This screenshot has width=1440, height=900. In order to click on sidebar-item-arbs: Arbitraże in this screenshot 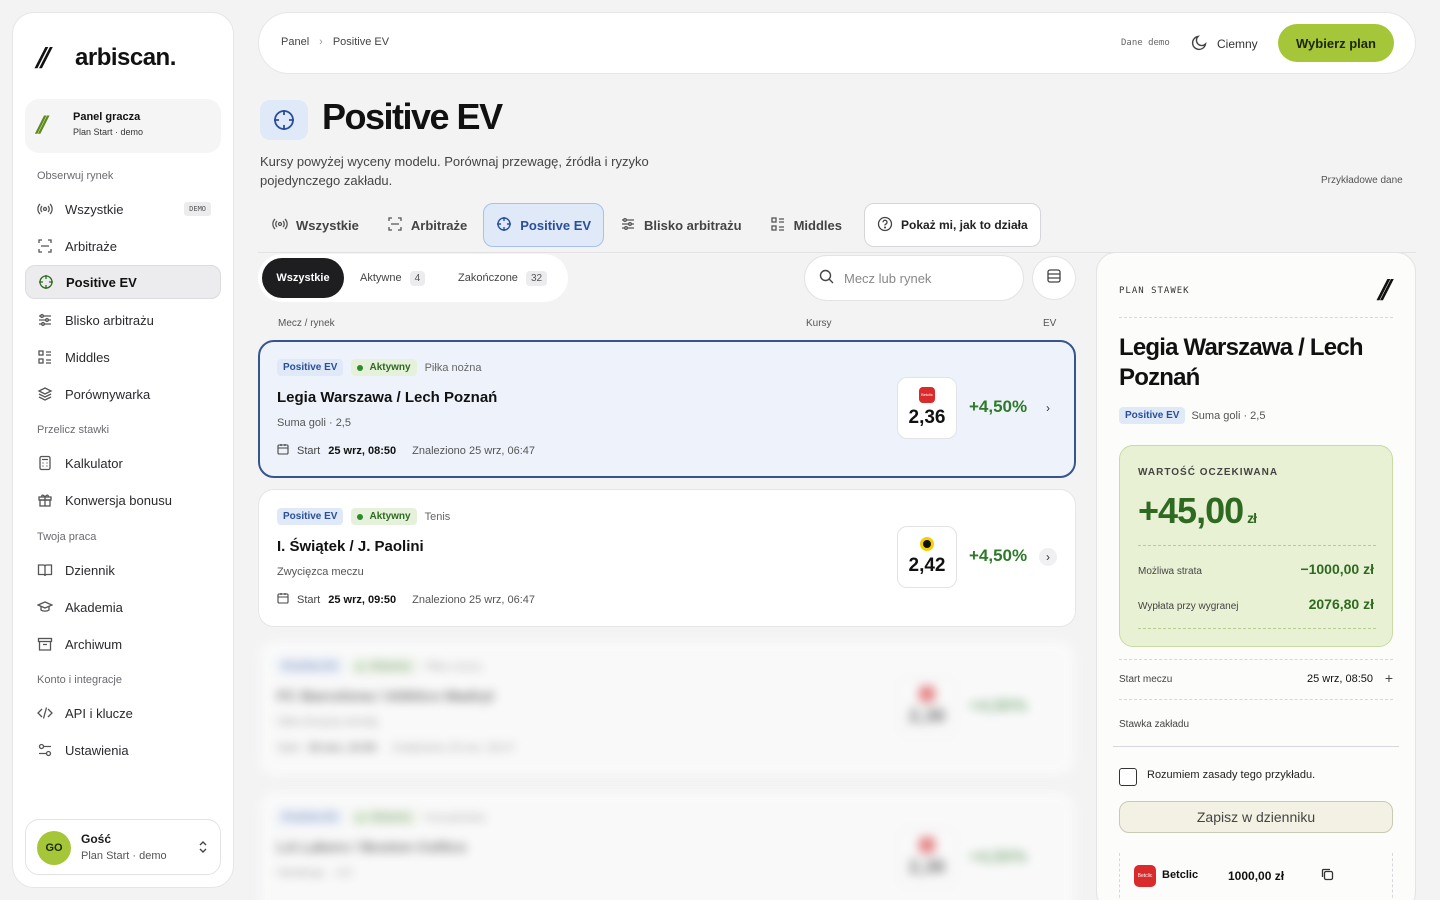, I will do `click(123, 246)`.